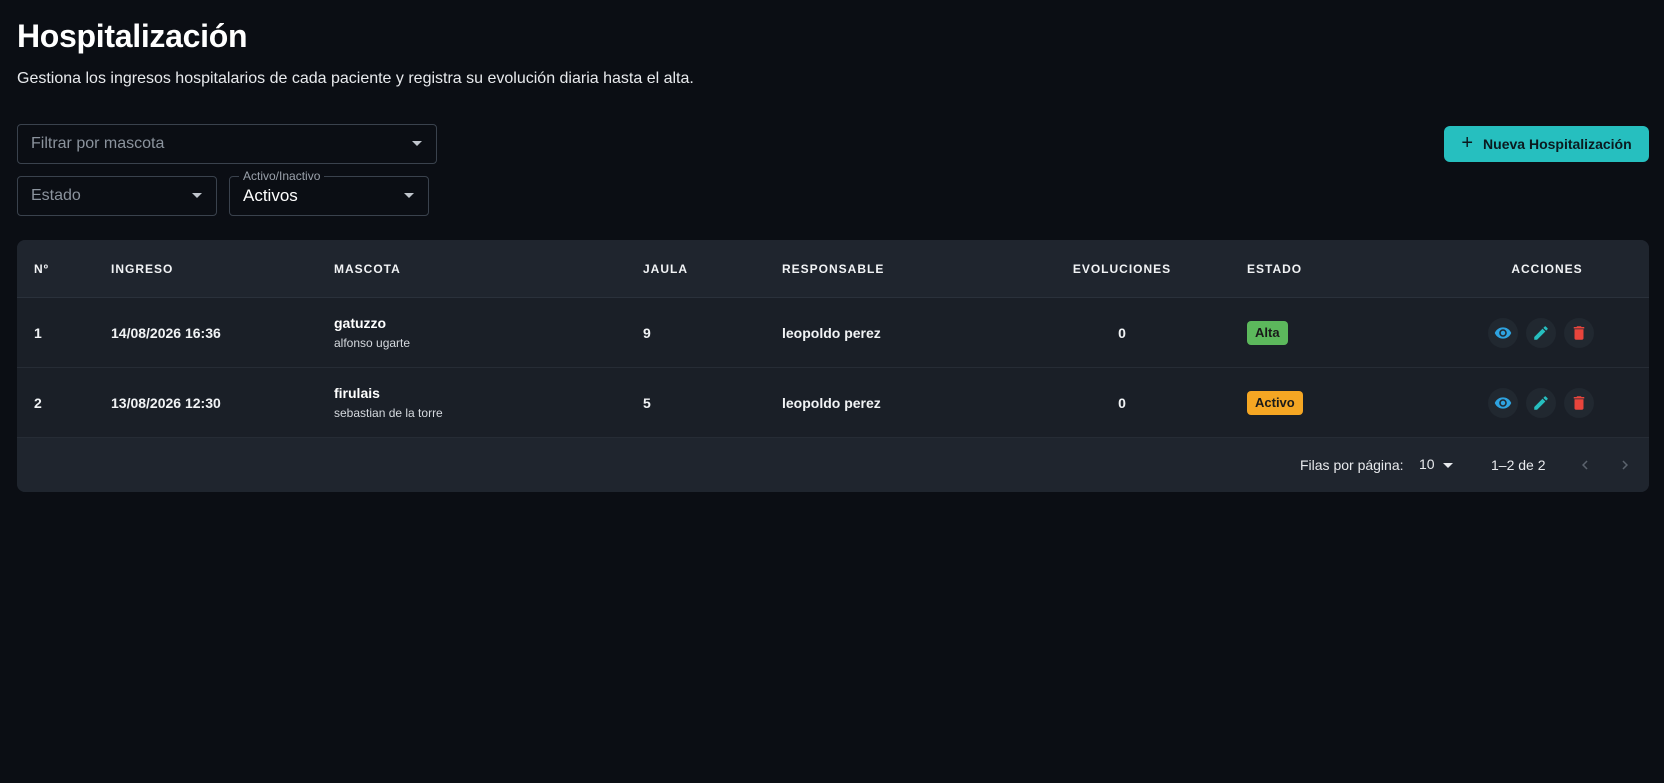  I want to click on page-title: Hospitalización, so click(132, 36).